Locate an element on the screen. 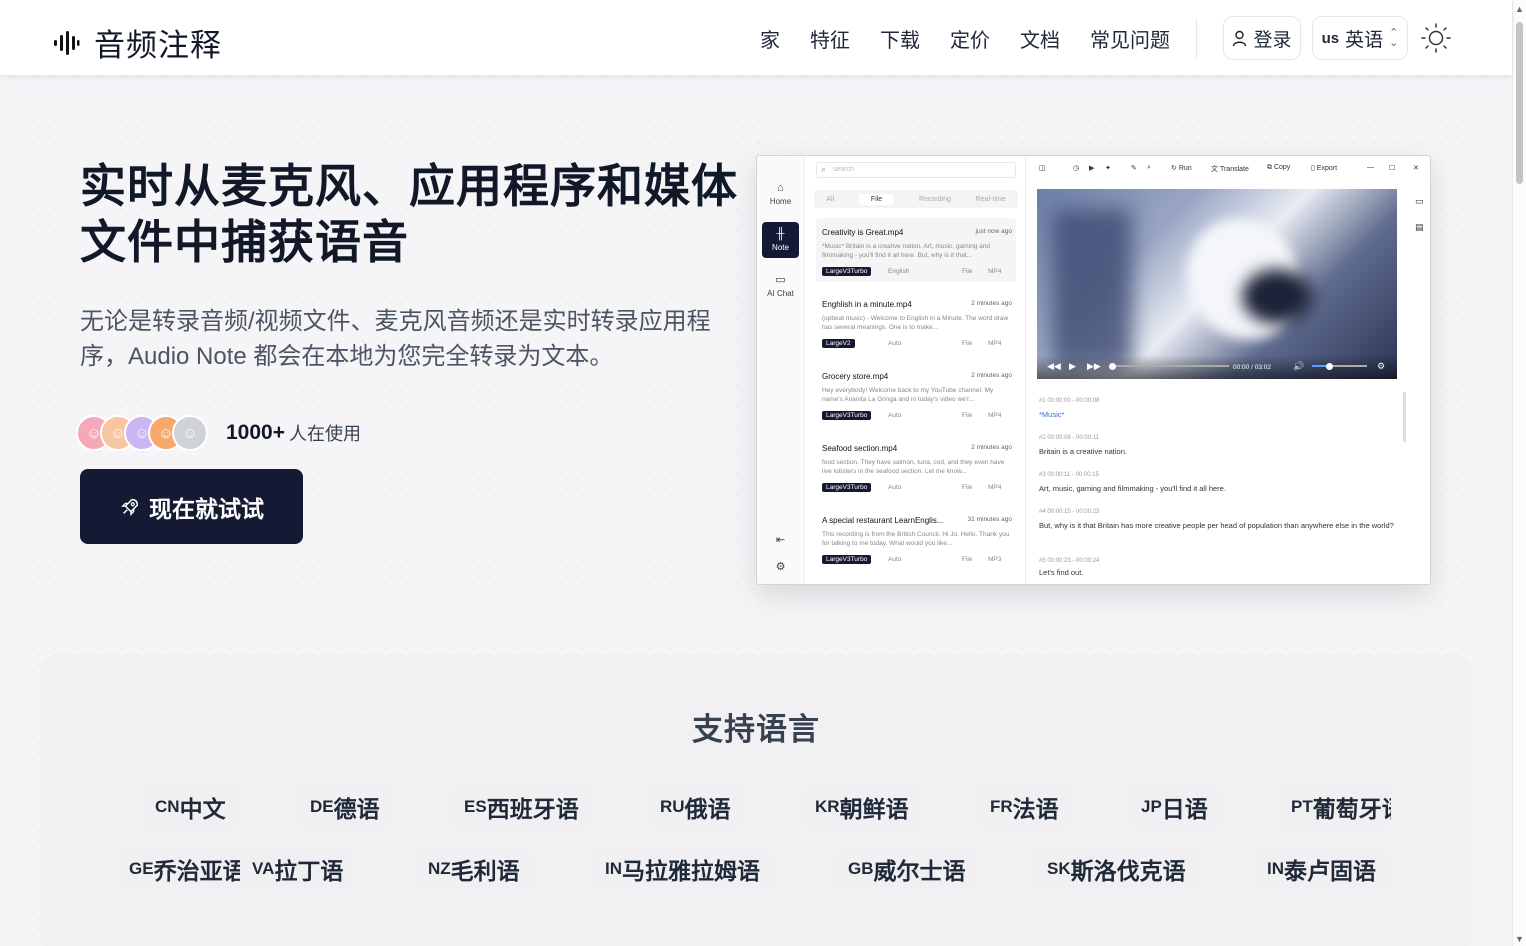 This screenshot has height=946, width=1526. language-chip: SK 斯洛伐克语 is located at coordinates (1116, 869).